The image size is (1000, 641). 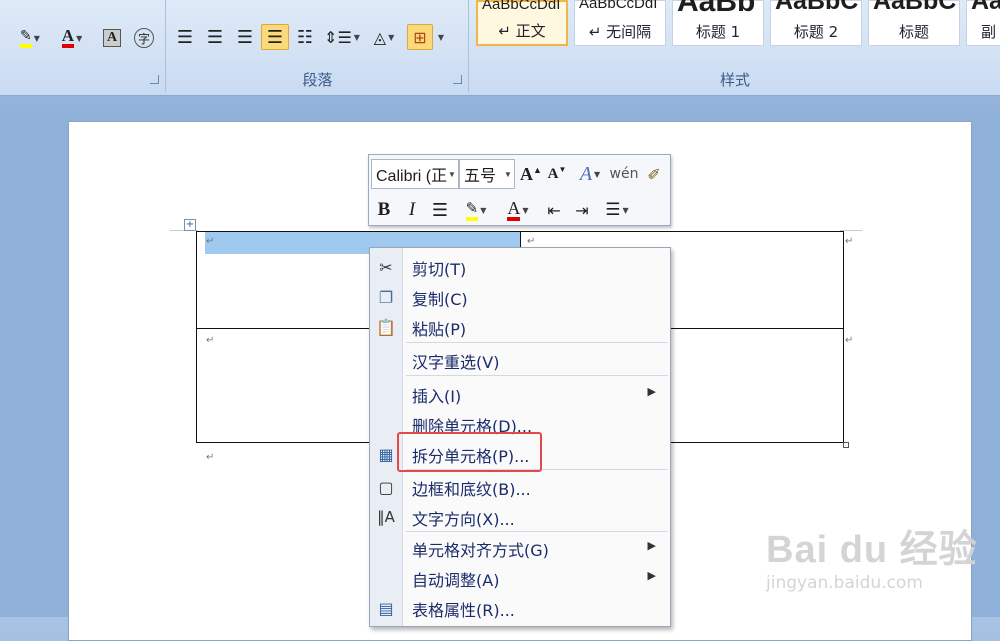 I want to click on menu-item-label: 单元格对齐方式(G), so click(x=480, y=550).